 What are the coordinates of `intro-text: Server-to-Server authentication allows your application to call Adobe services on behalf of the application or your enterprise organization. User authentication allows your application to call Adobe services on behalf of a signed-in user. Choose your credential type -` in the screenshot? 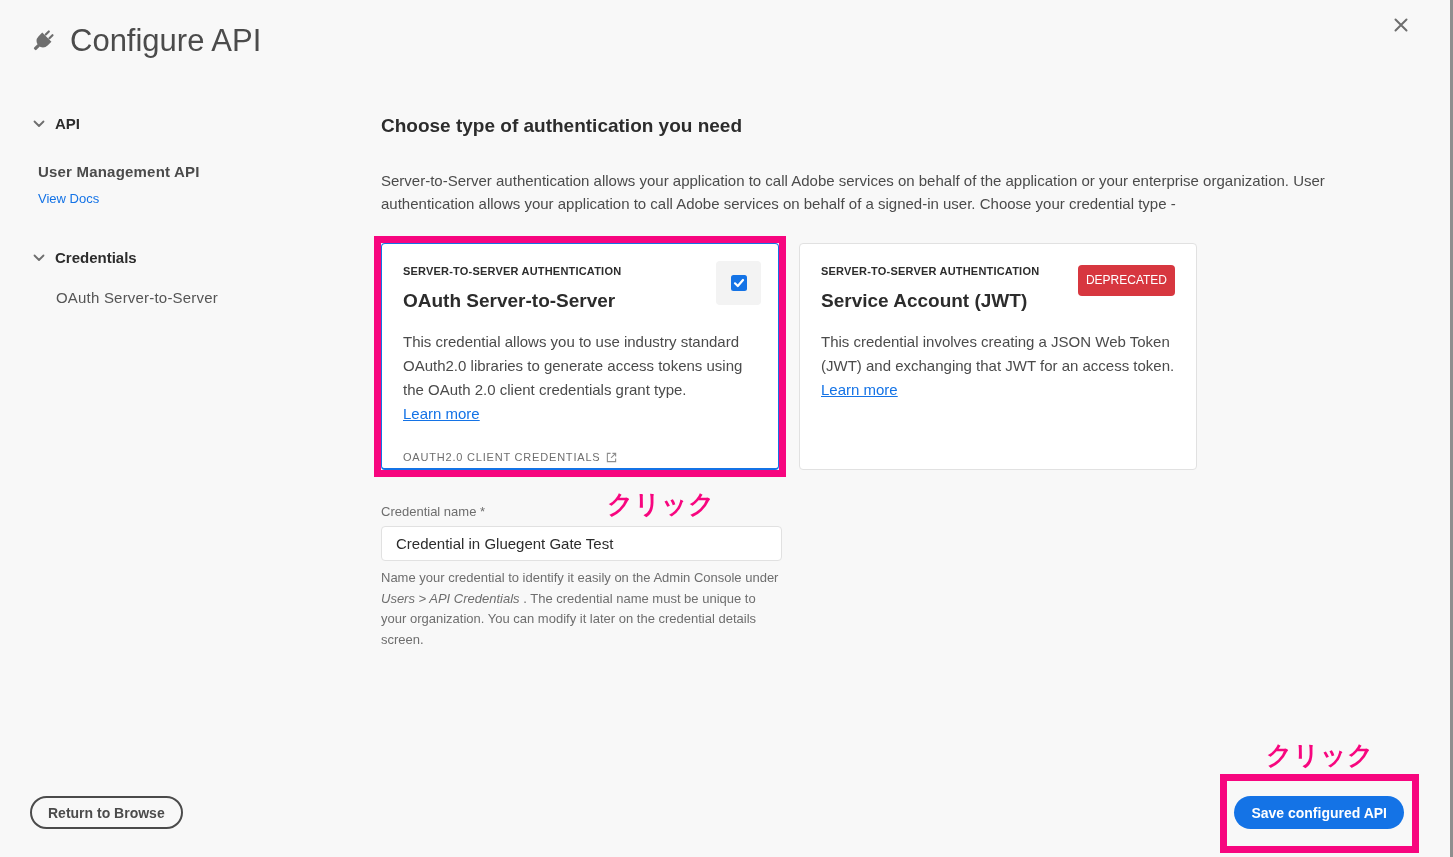 It's located at (853, 192).